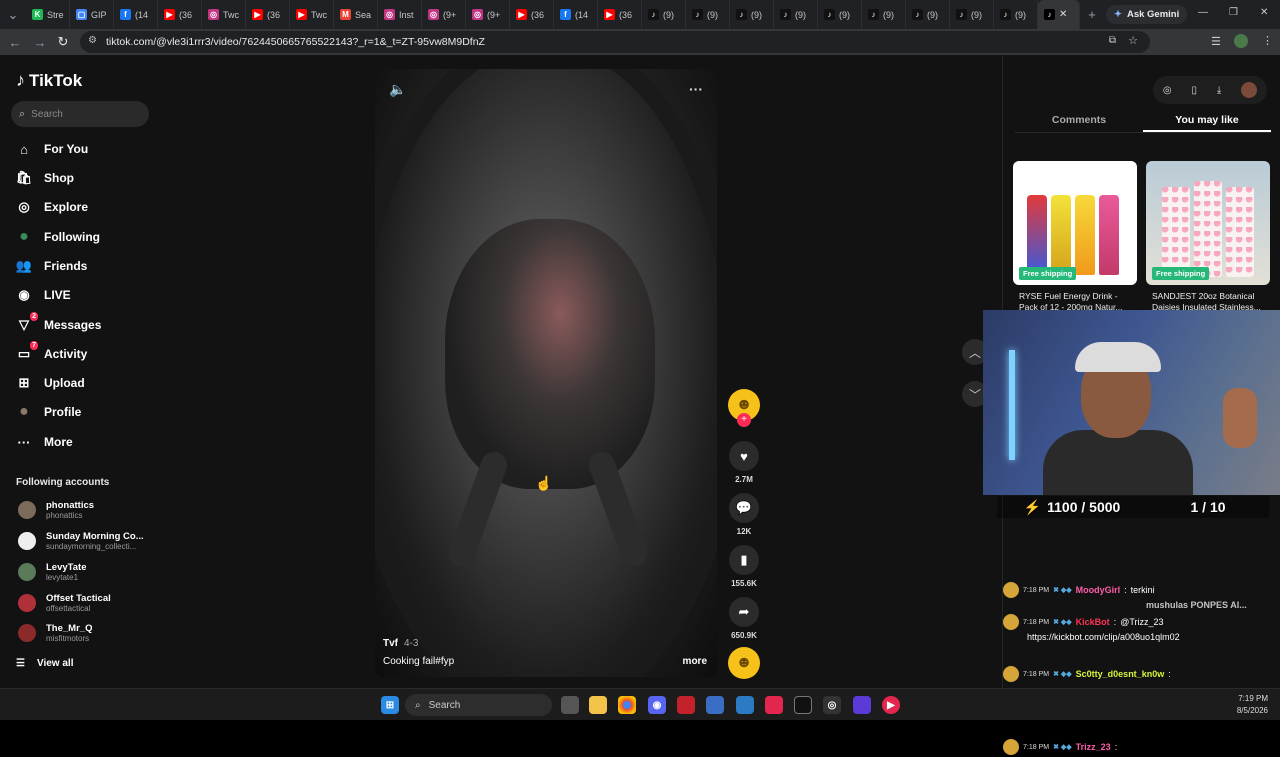  Describe the element at coordinates (1233, 12) in the screenshot. I see `restore-window-icon: ❐` at that location.